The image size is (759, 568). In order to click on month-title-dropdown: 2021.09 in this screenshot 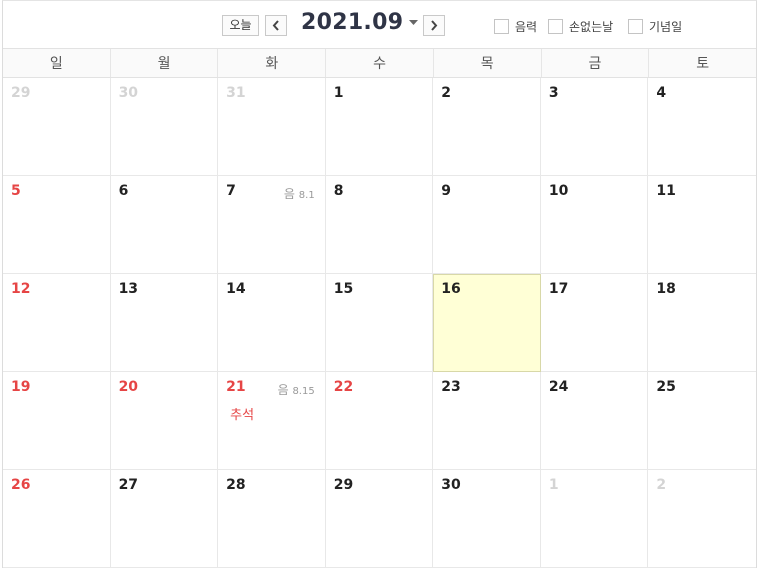, I will do `click(360, 22)`.